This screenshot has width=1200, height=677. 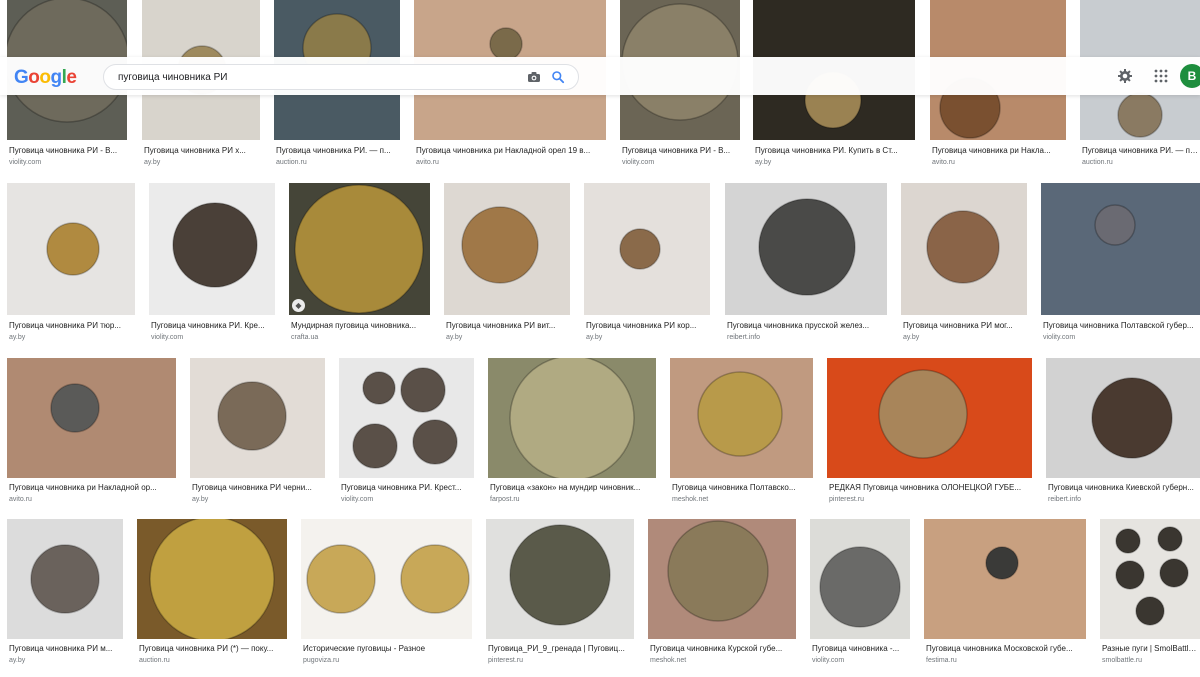 I want to click on result-source: violity.com, so click(x=638, y=162).